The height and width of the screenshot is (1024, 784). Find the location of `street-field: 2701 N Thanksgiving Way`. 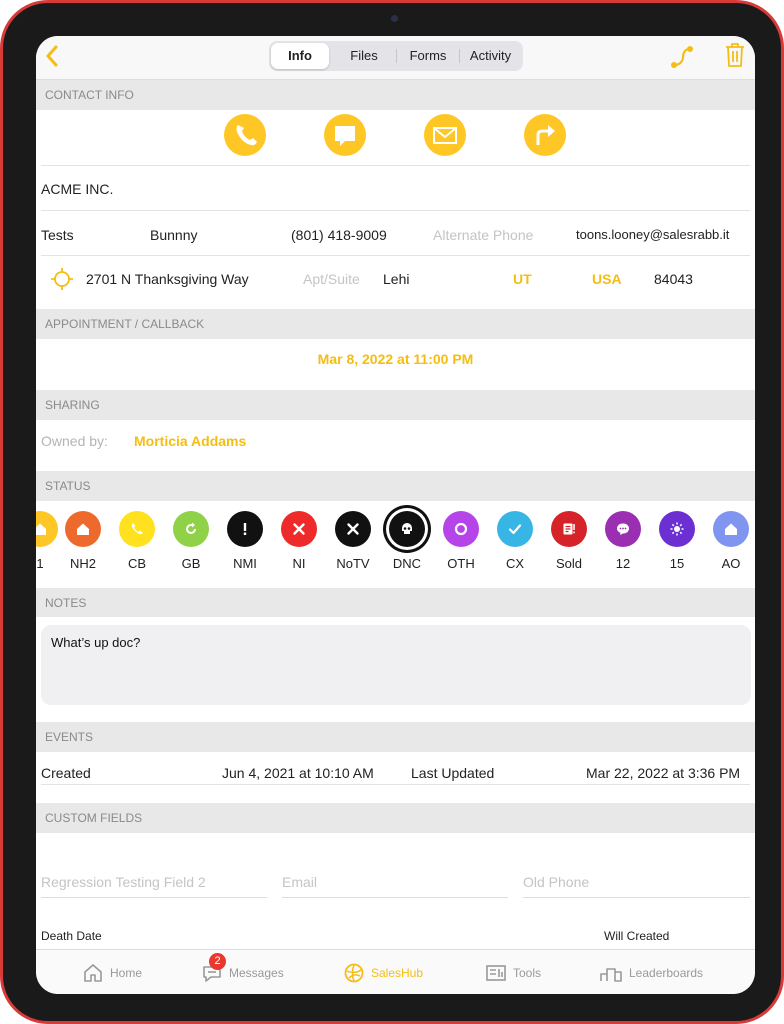

street-field: 2701 N Thanksgiving Way is located at coordinates (167, 279).